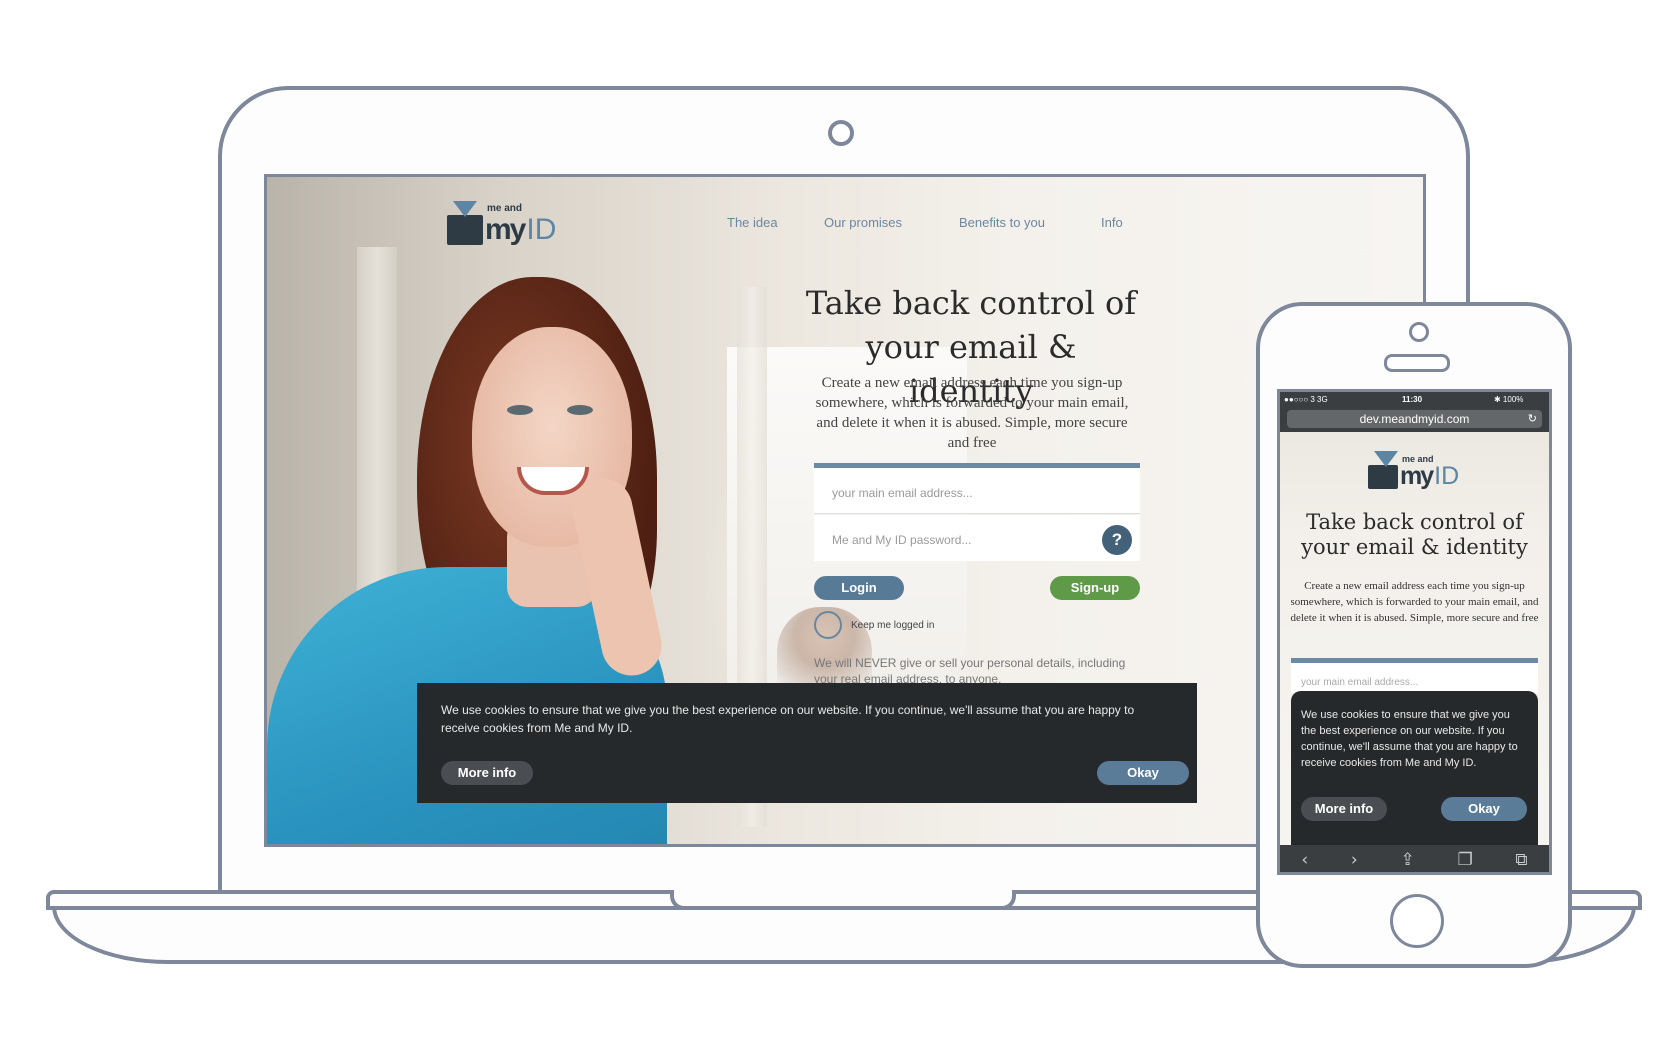  What do you see at coordinates (1417, 363) in the screenshot?
I see `phone-speaker` at bounding box center [1417, 363].